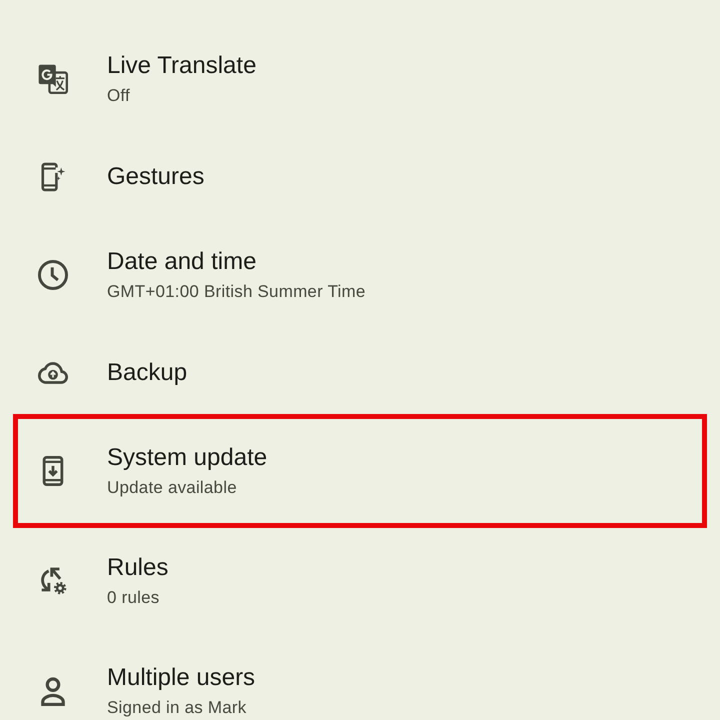 The height and width of the screenshot is (720, 720). Describe the element at coordinates (137, 568) in the screenshot. I see `item-title: Rules` at that location.